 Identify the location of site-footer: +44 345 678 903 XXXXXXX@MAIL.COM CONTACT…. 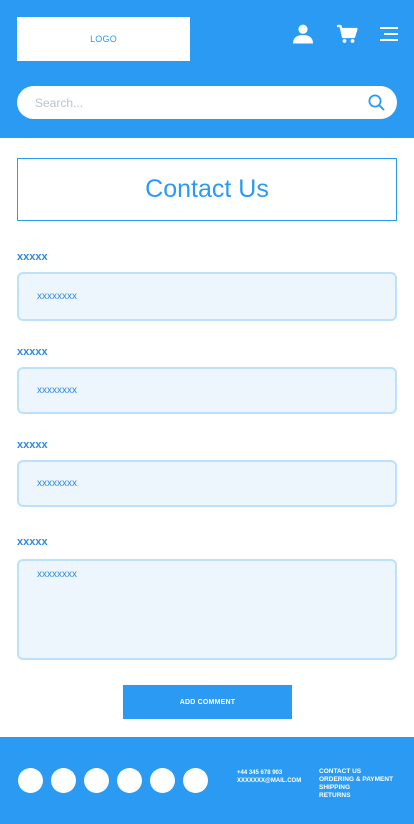
(207, 780).